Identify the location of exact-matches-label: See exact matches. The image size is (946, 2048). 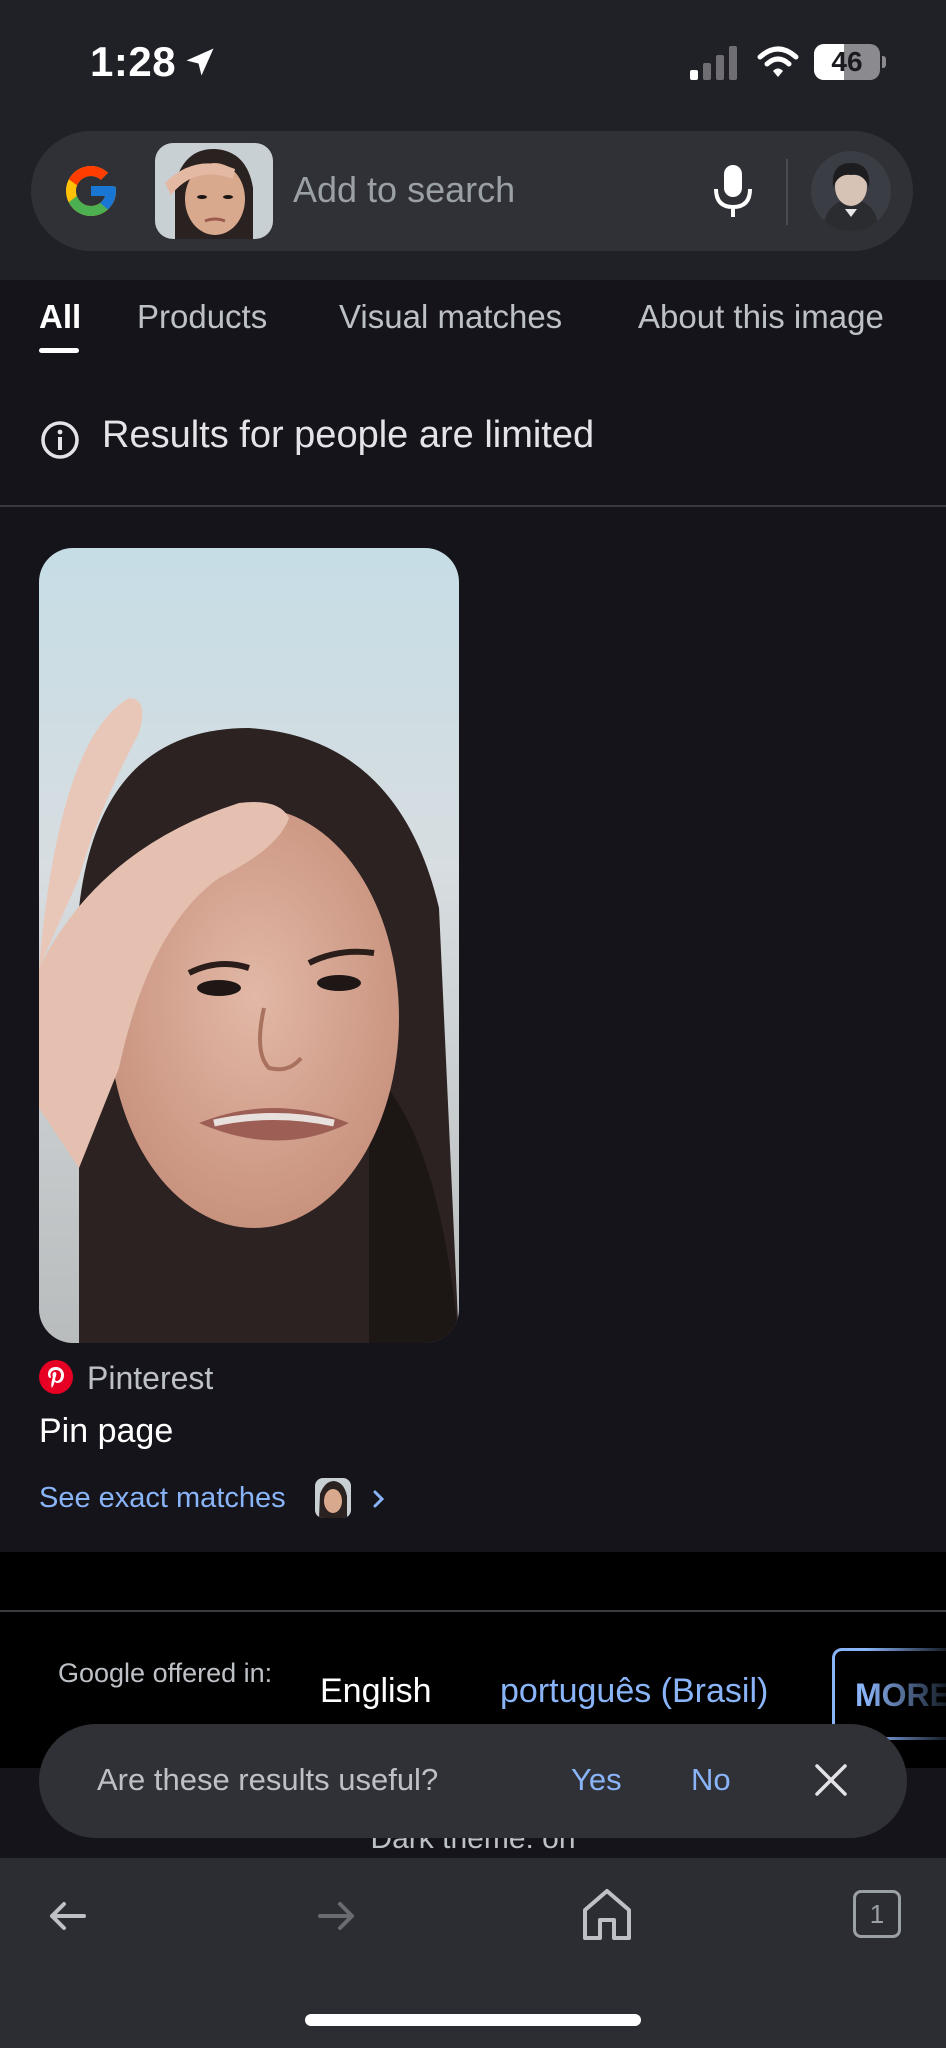
(162, 1498).